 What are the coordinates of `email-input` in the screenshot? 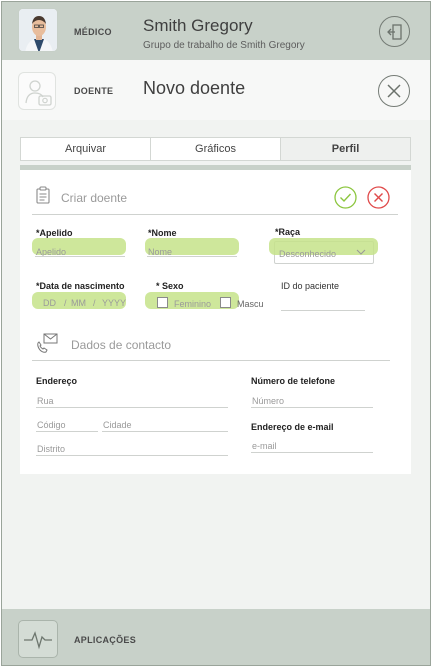 It's located at (312, 452).